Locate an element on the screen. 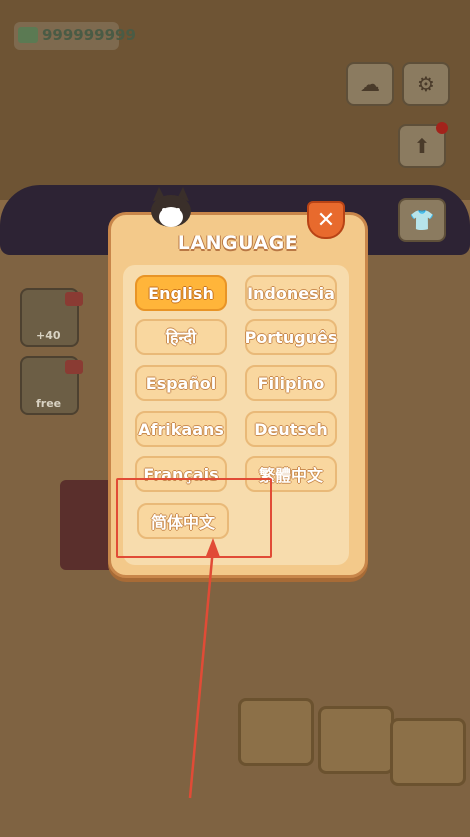 This screenshot has width=470, height=837. map-button: ☁ is located at coordinates (370, 84).